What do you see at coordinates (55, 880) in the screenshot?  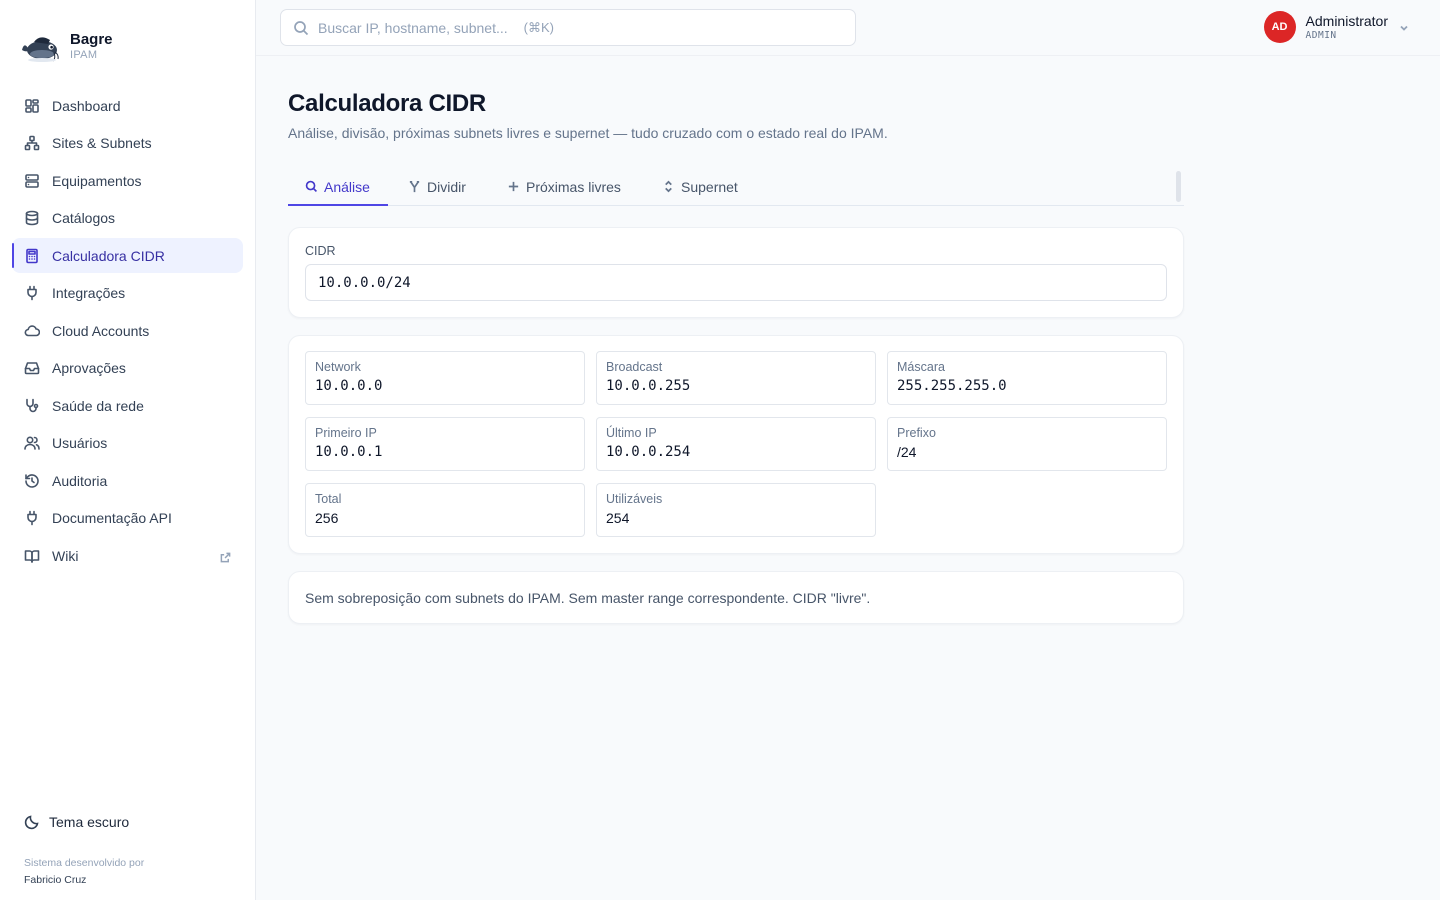 I see `credit-author: Fabricio Cruz` at bounding box center [55, 880].